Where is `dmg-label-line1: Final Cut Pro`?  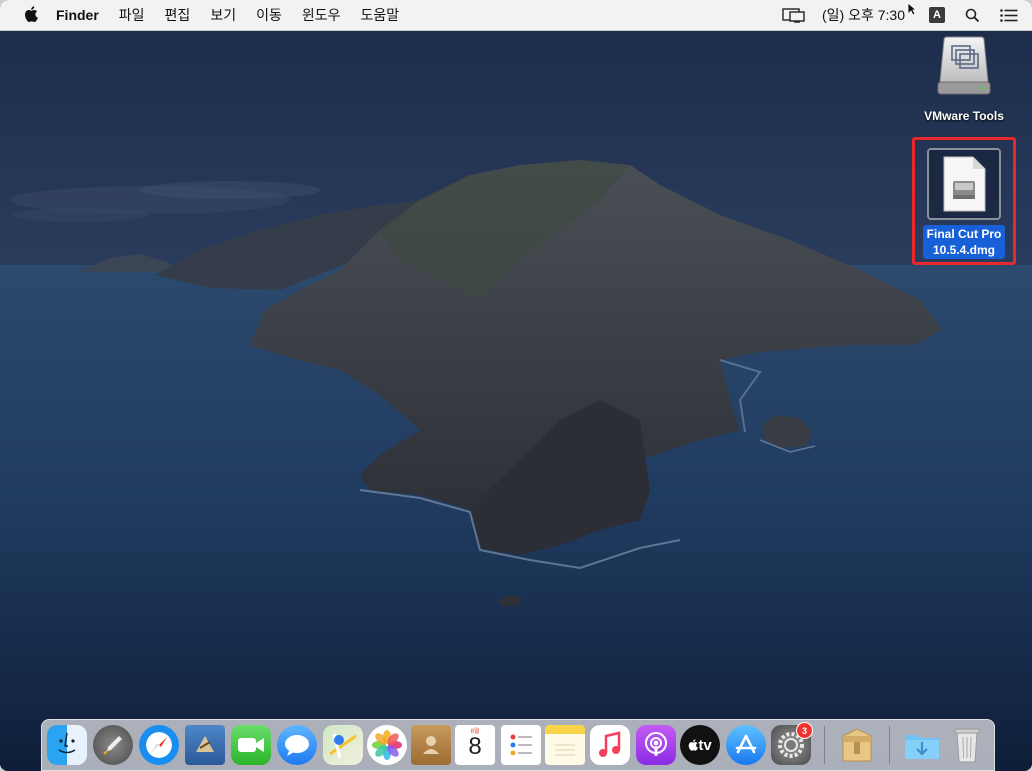 dmg-label-line1: Final Cut Pro is located at coordinates (964, 234).